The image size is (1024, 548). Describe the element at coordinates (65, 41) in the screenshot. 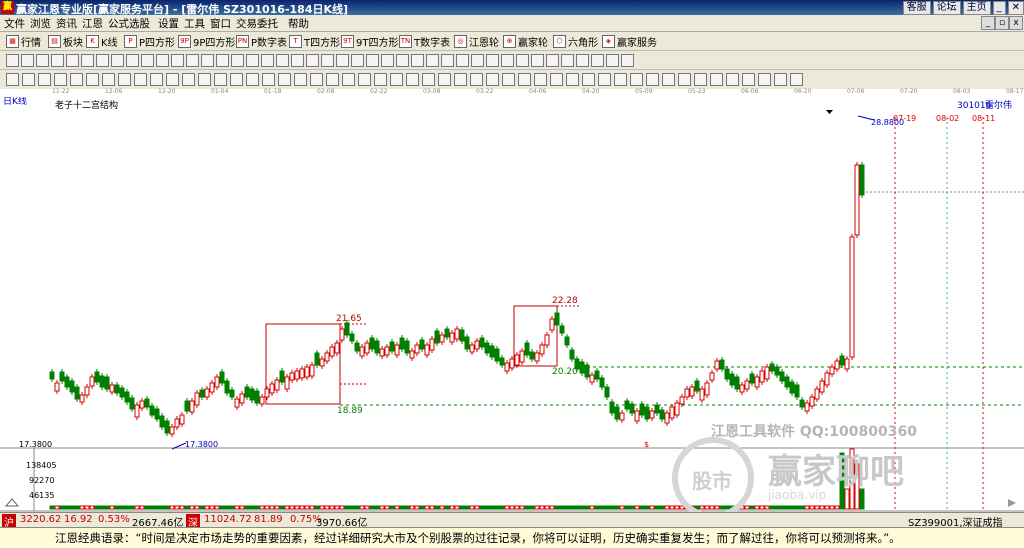

I see `tool-sectors: ▤ 板块` at that location.